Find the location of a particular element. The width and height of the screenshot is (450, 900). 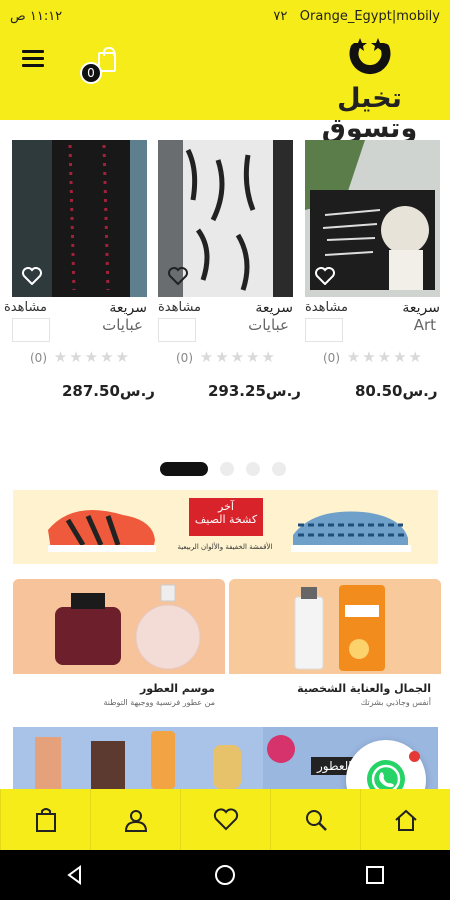

product-category: Art is located at coordinates (424, 325).